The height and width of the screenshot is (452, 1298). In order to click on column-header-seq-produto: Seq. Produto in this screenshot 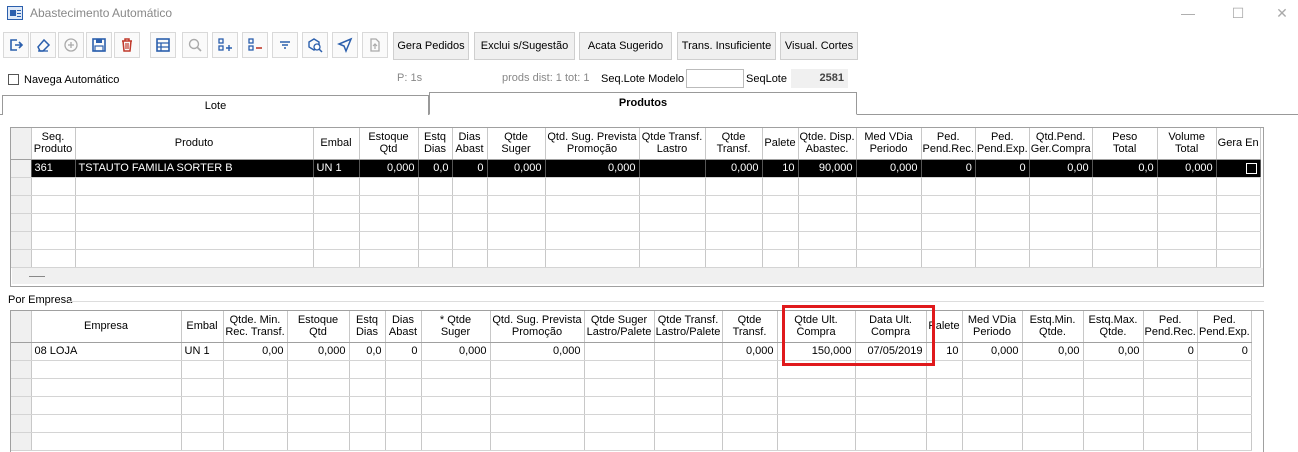, I will do `click(53, 144)`.